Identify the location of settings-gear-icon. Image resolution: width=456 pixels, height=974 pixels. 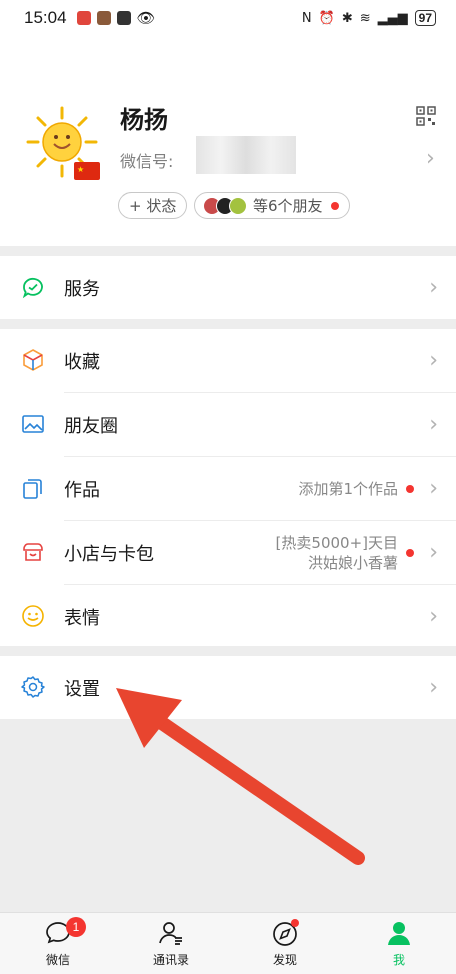
(33, 687).